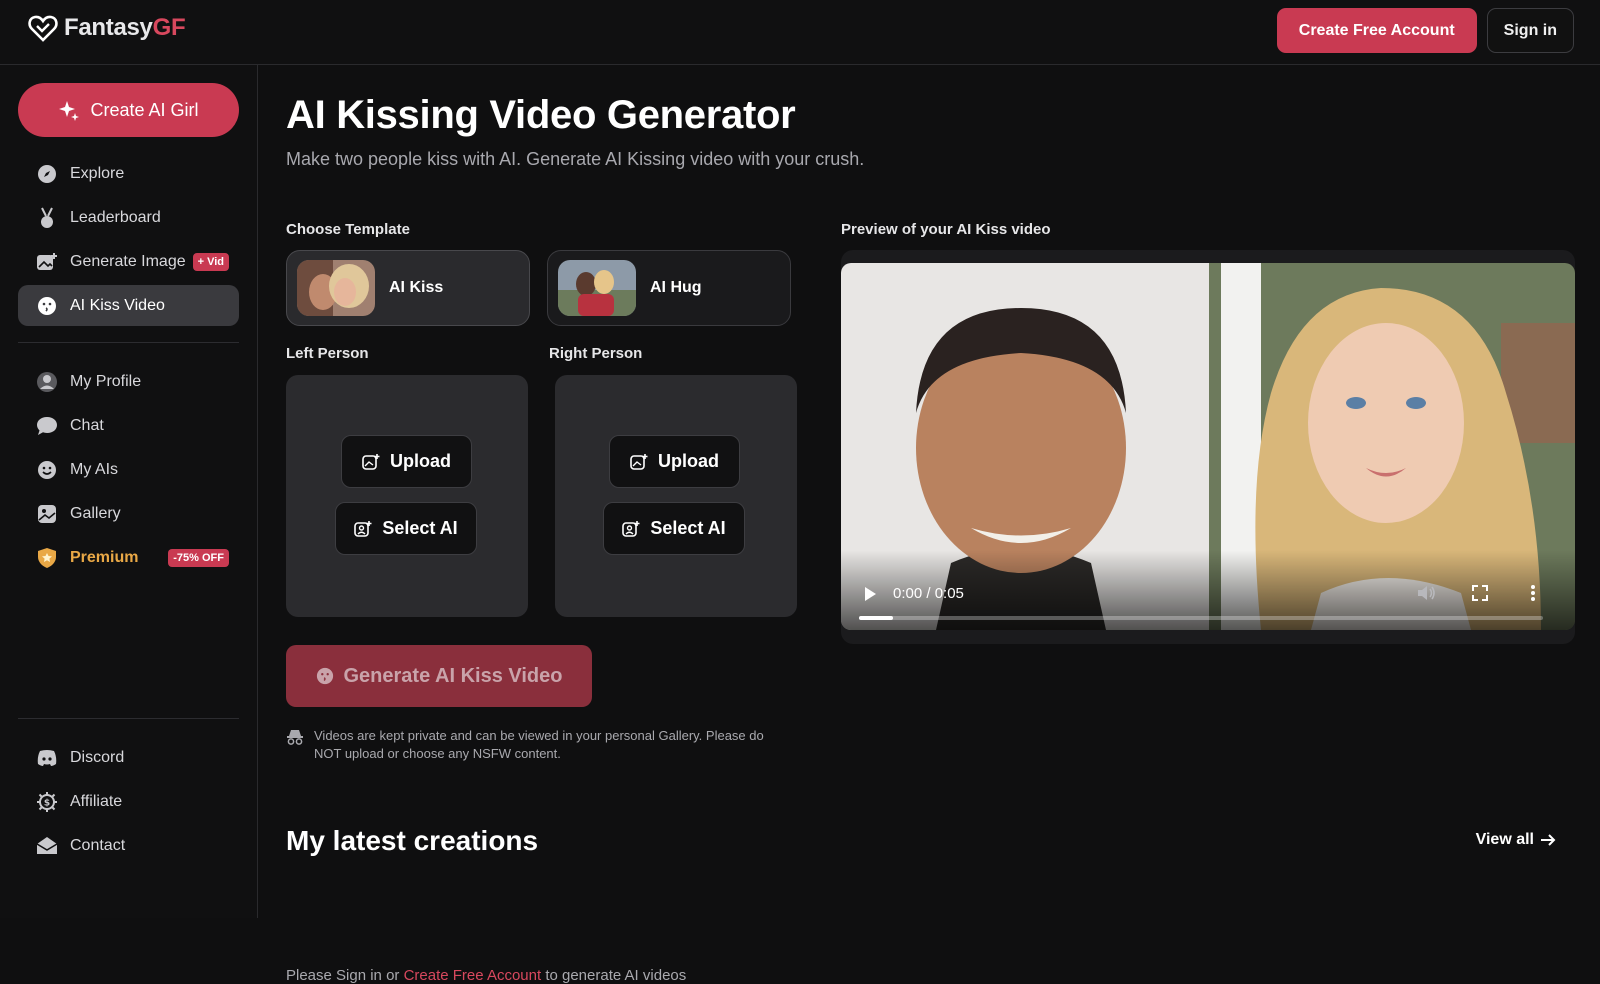  What do you see at coordinates (210, 261) in the screenshot?
I see `vid-badge: + Vid` at bounding box center [210, 261].